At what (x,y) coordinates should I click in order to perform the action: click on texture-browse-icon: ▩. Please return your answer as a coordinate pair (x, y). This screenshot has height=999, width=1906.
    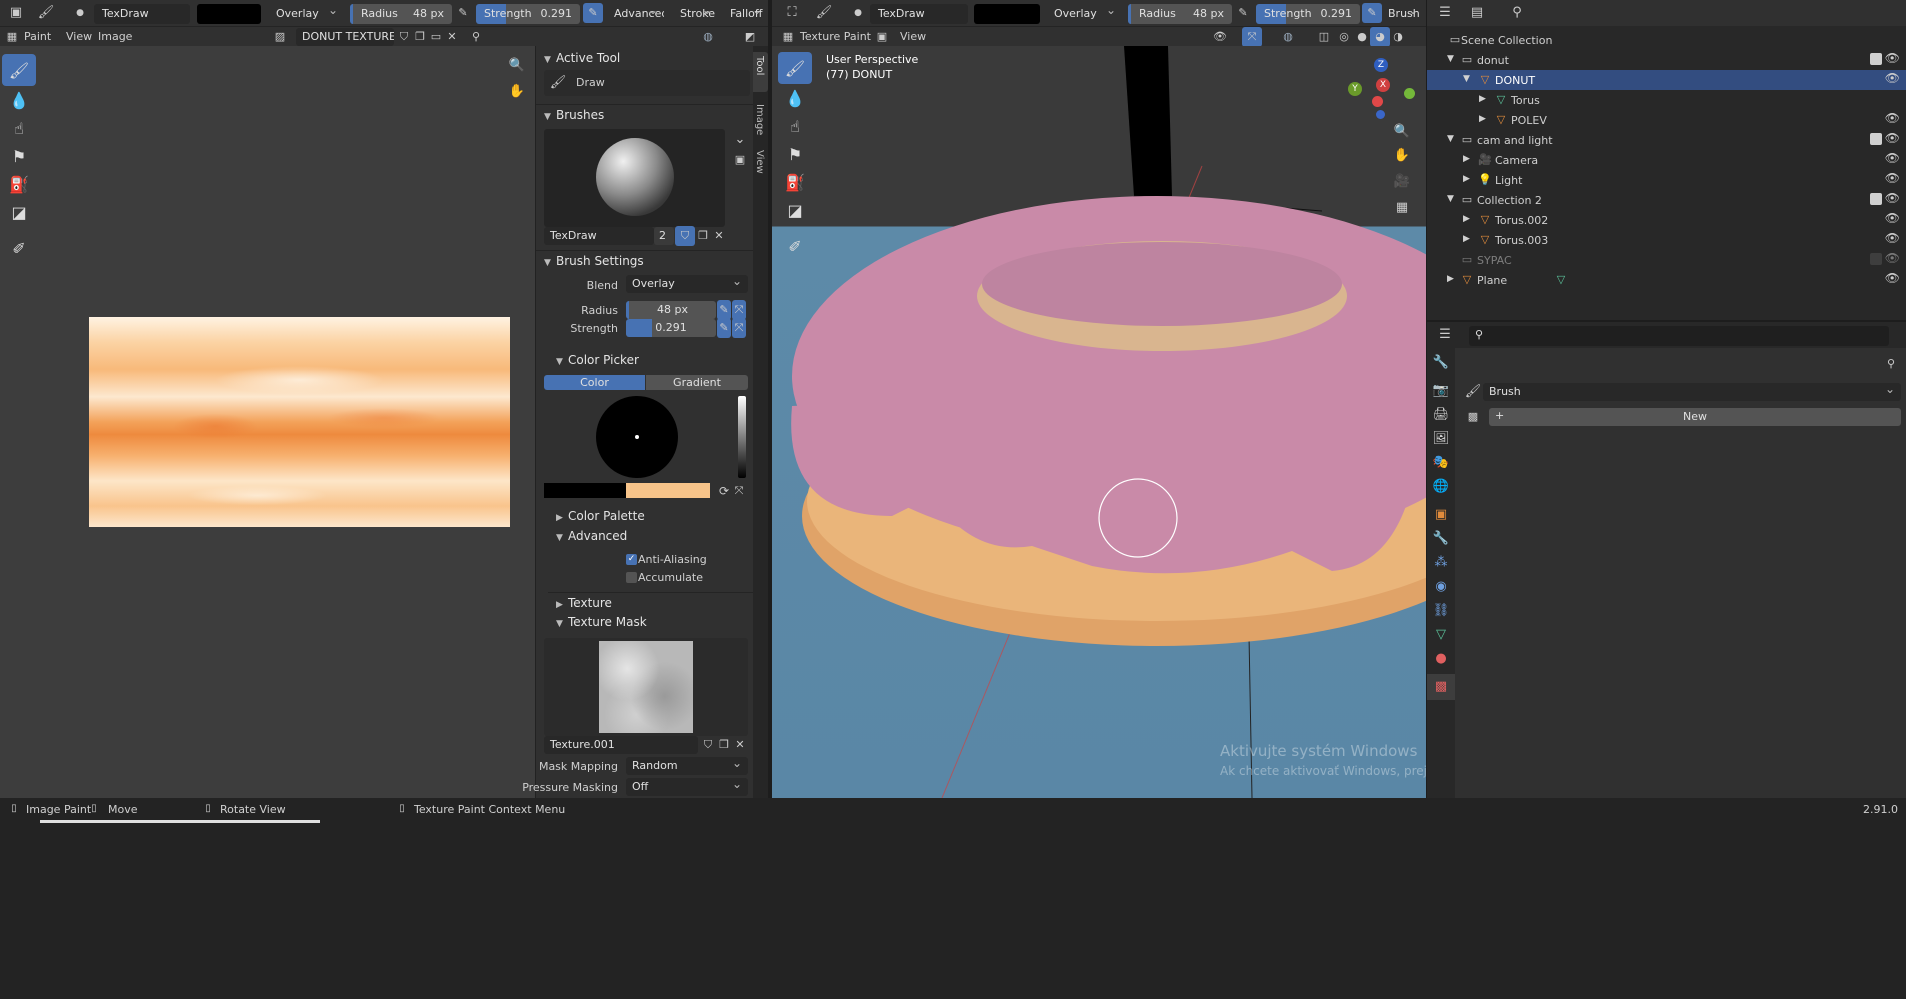
    Looking at the image, I should click on (1473, 417).